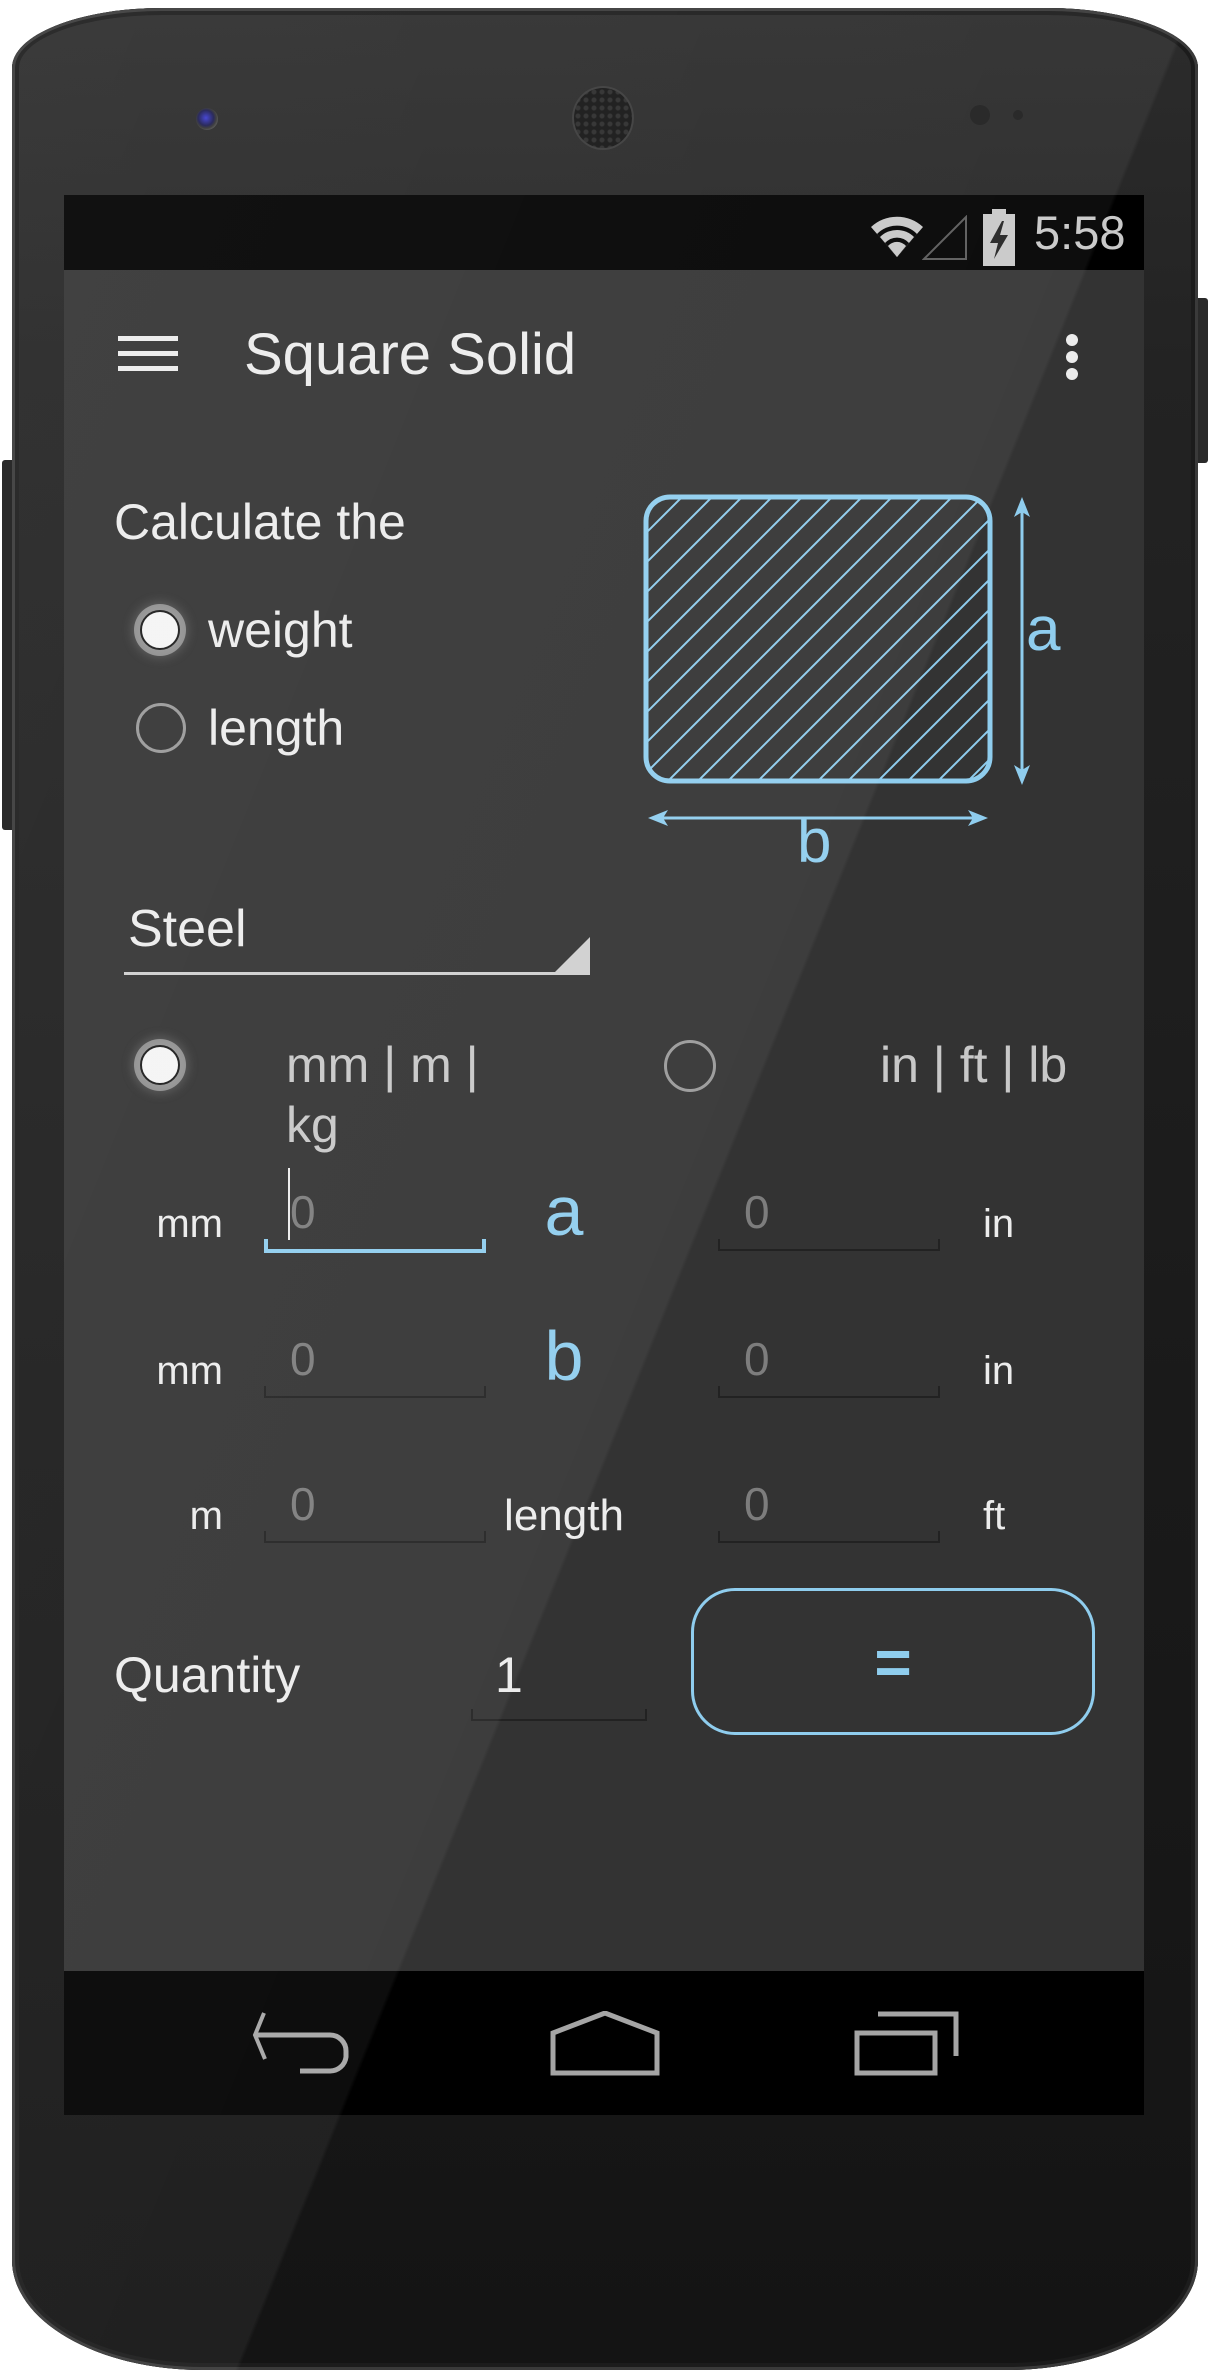  What do you see at coordinates (944, 237) in the screenshot?
I see `cell-signal-icon` at bounding box center [944, 237].